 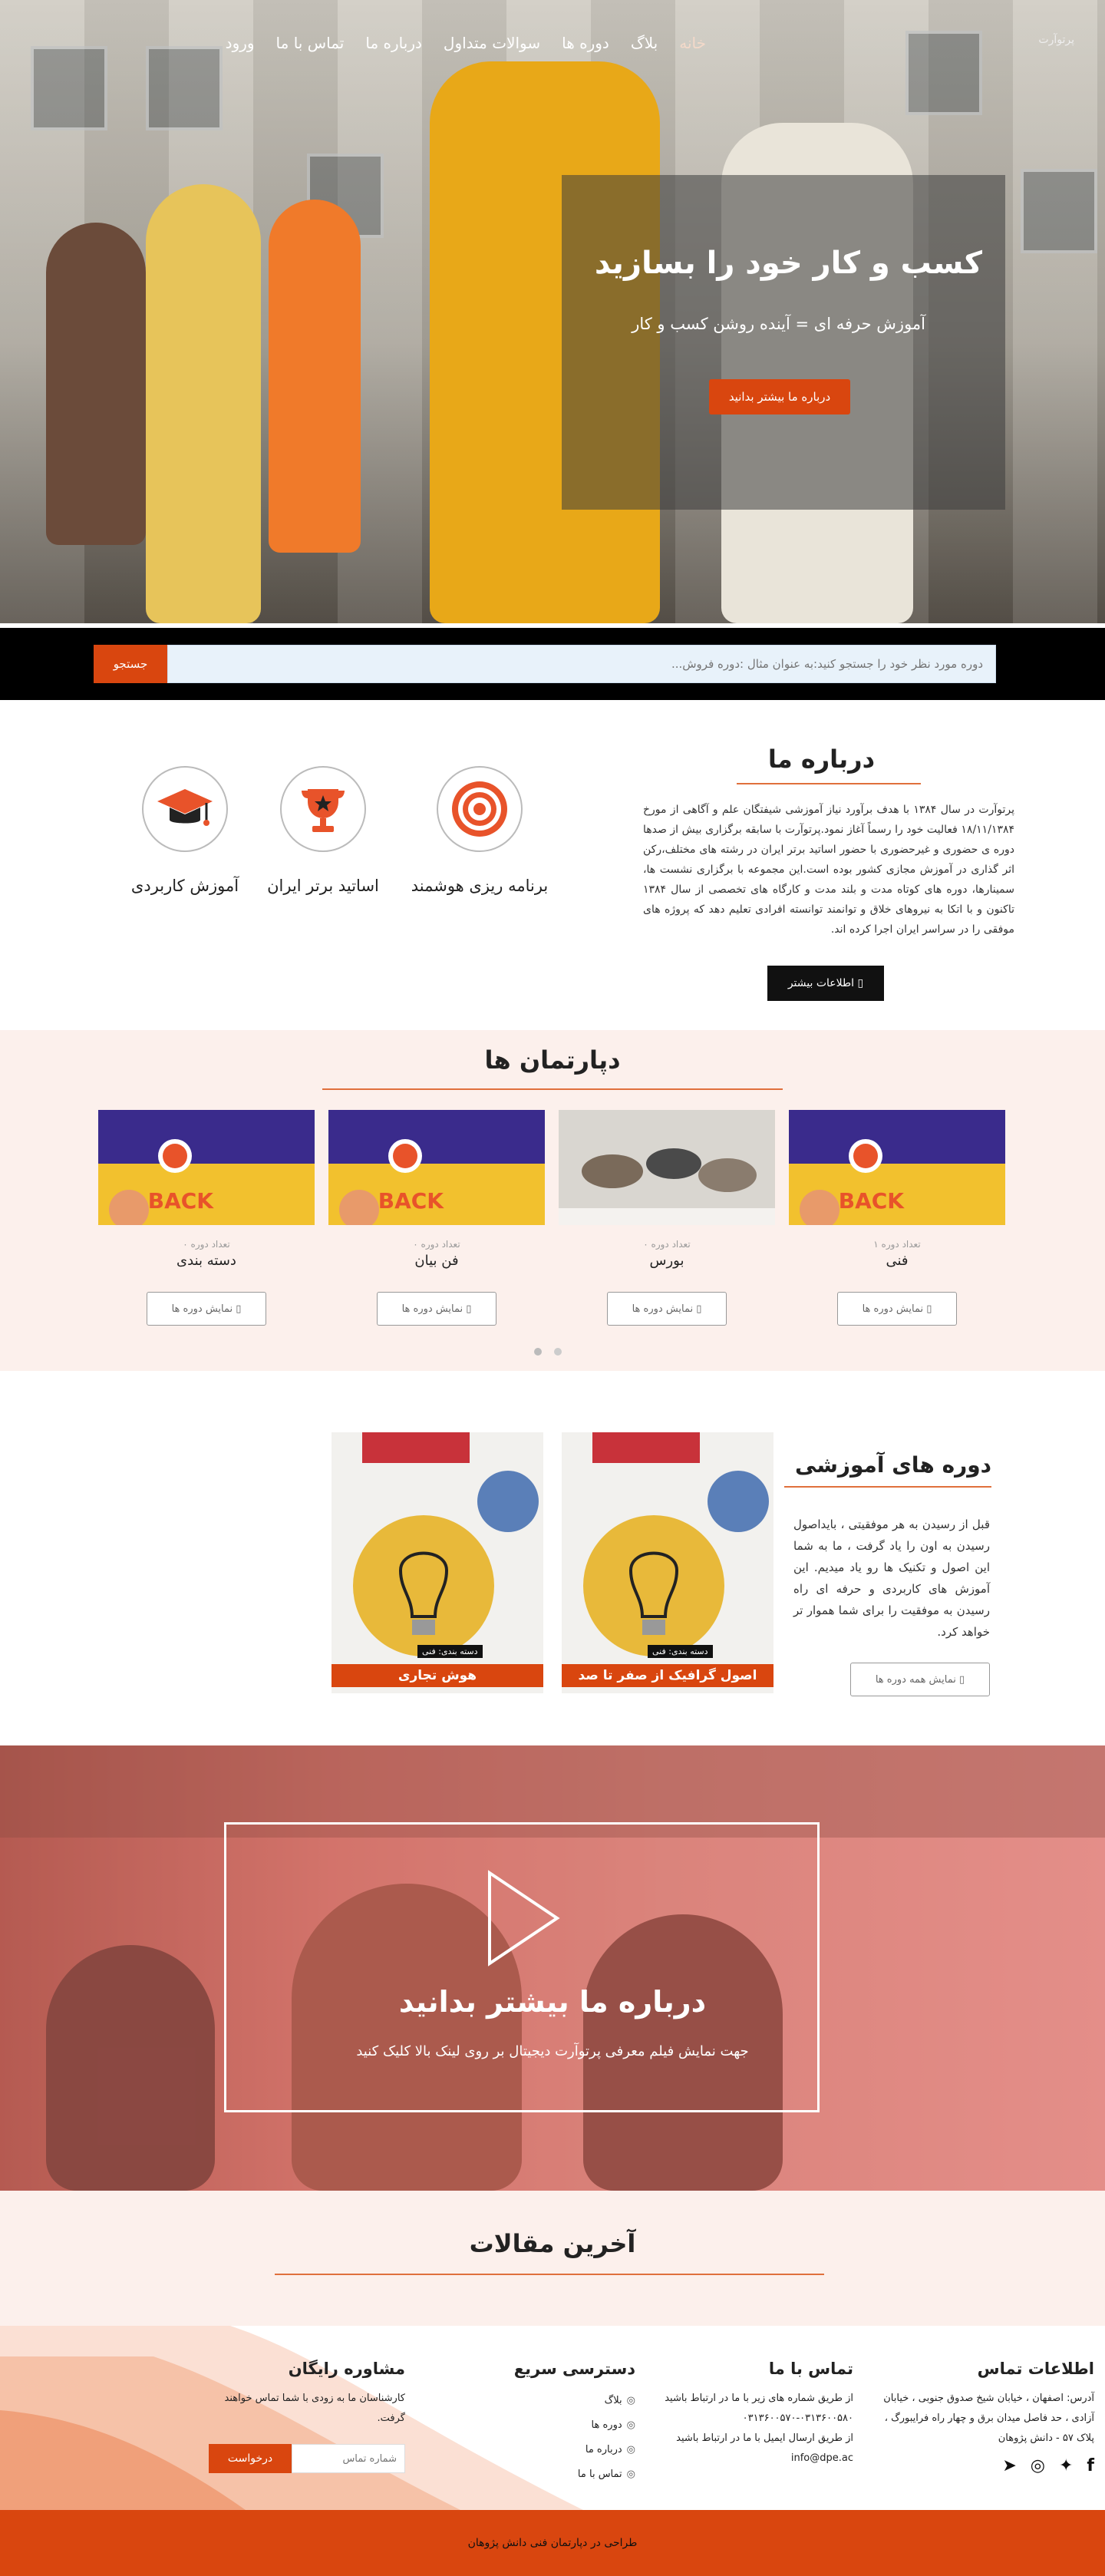 I want to click on trophy-icon, so click(x=323, y=809).